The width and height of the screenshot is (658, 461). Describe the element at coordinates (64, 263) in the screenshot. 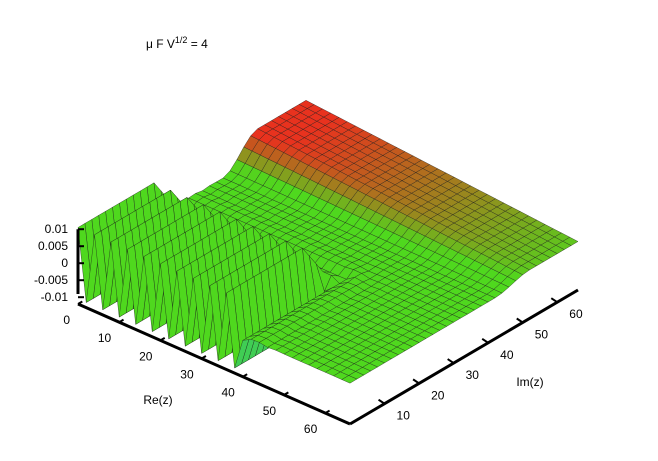

I see `z-tick-label: 0` at that location.